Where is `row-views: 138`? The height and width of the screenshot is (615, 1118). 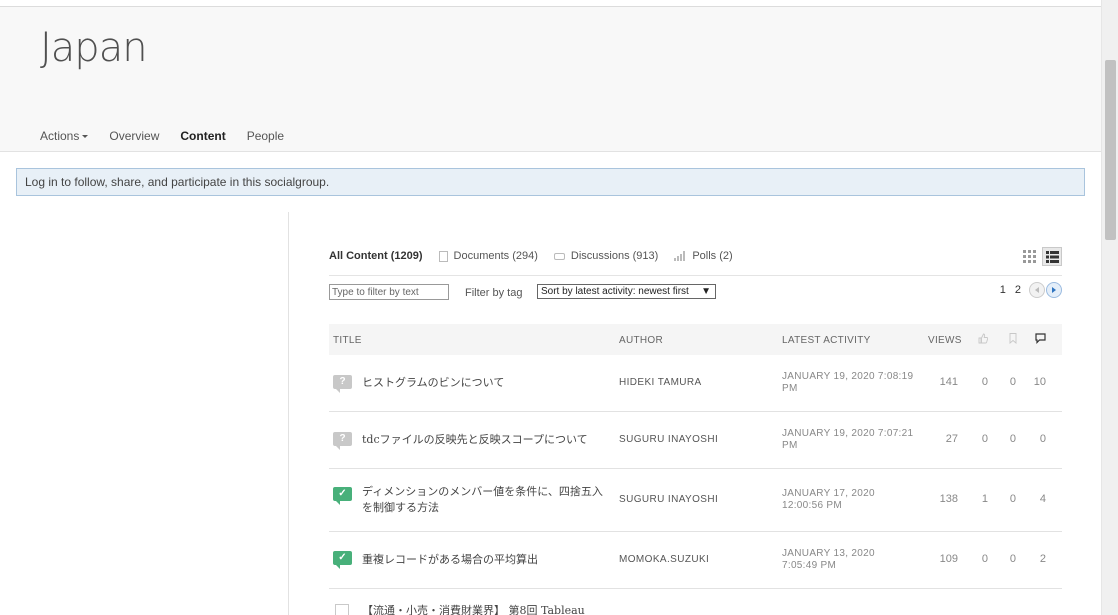
row-views: 138 is located at coordinates (948, 499).